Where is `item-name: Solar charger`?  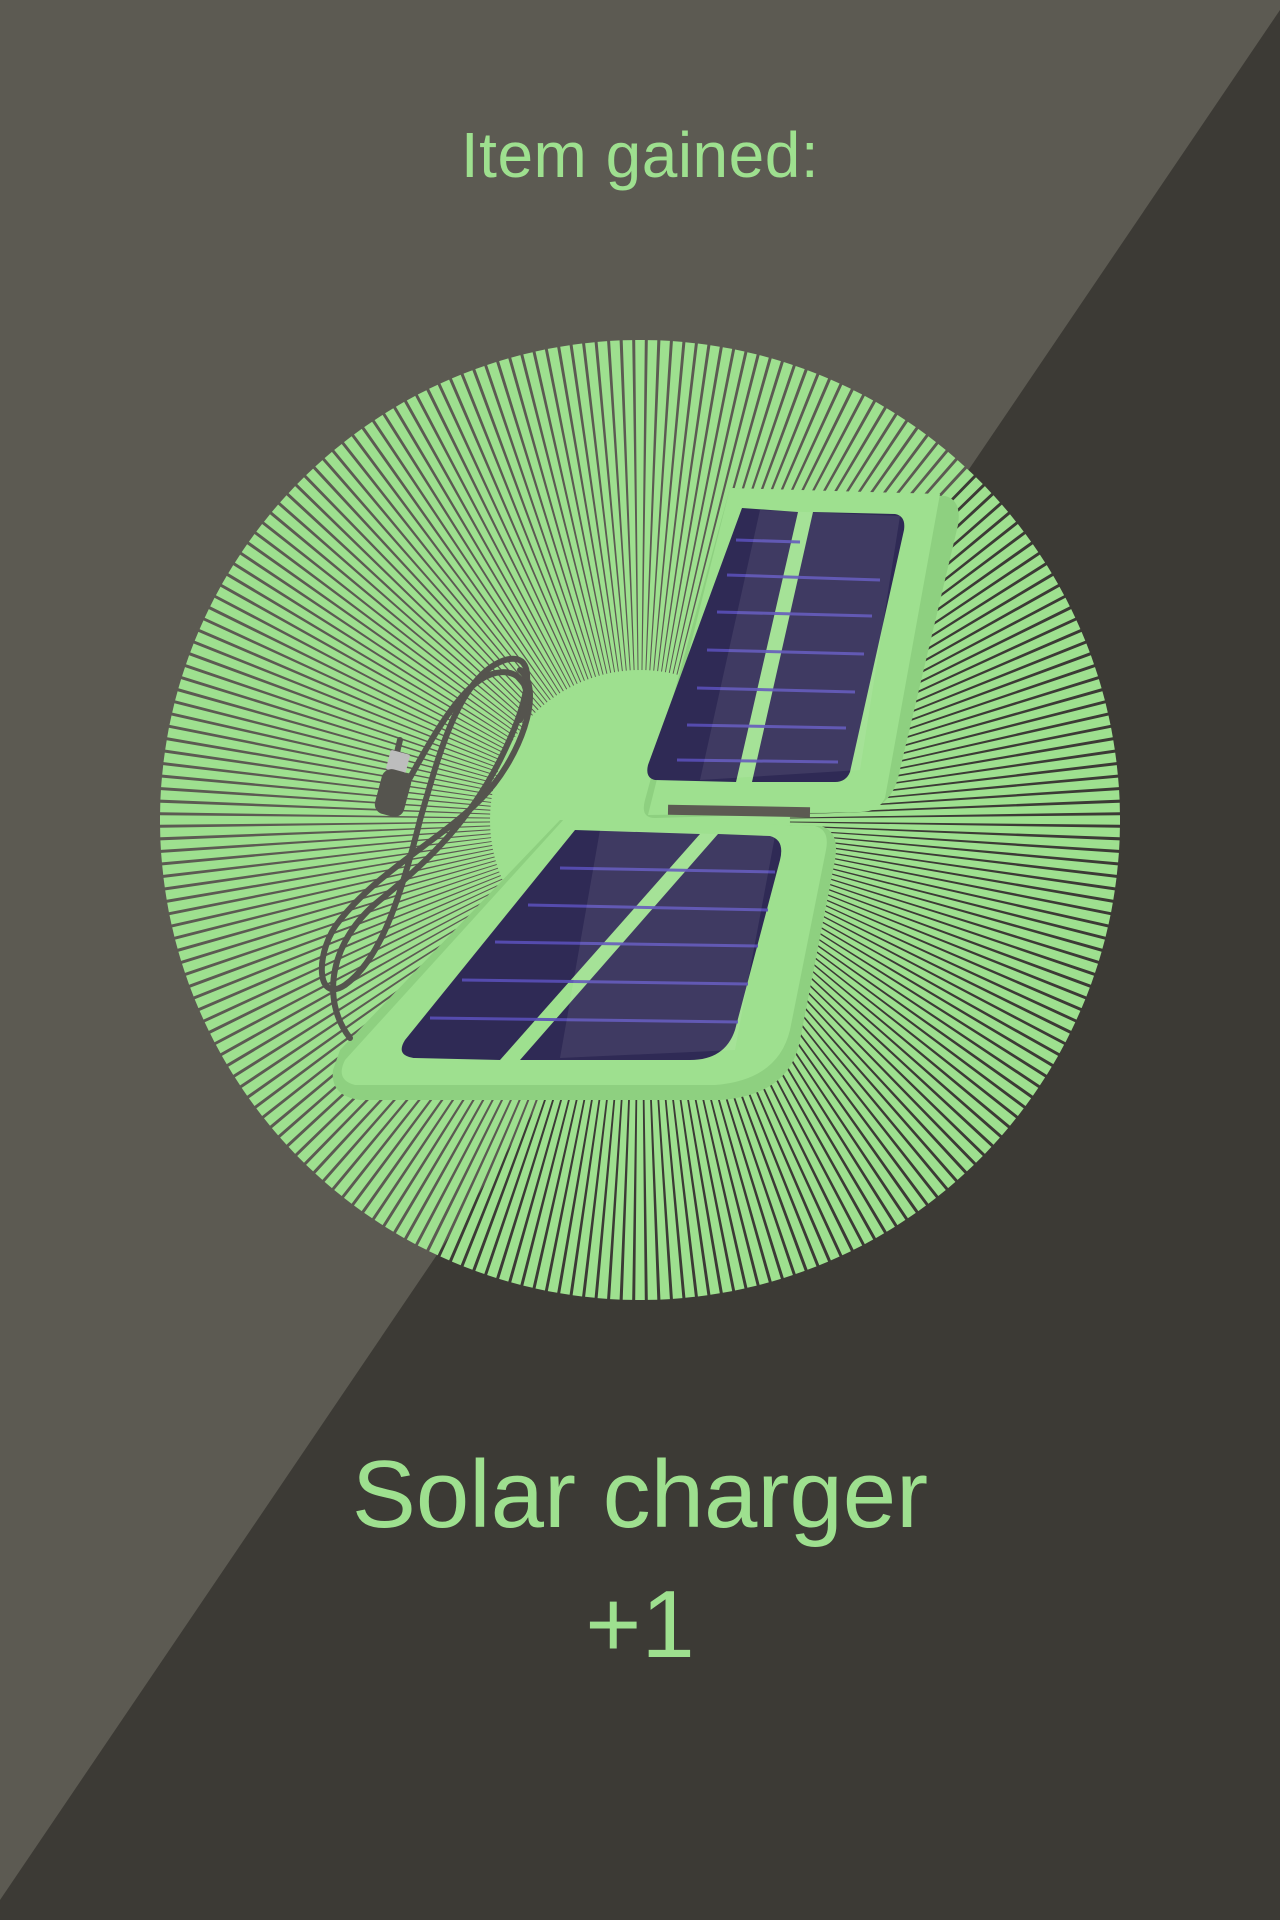
item-name: Solar charger is located at coordinates (640, 1494).